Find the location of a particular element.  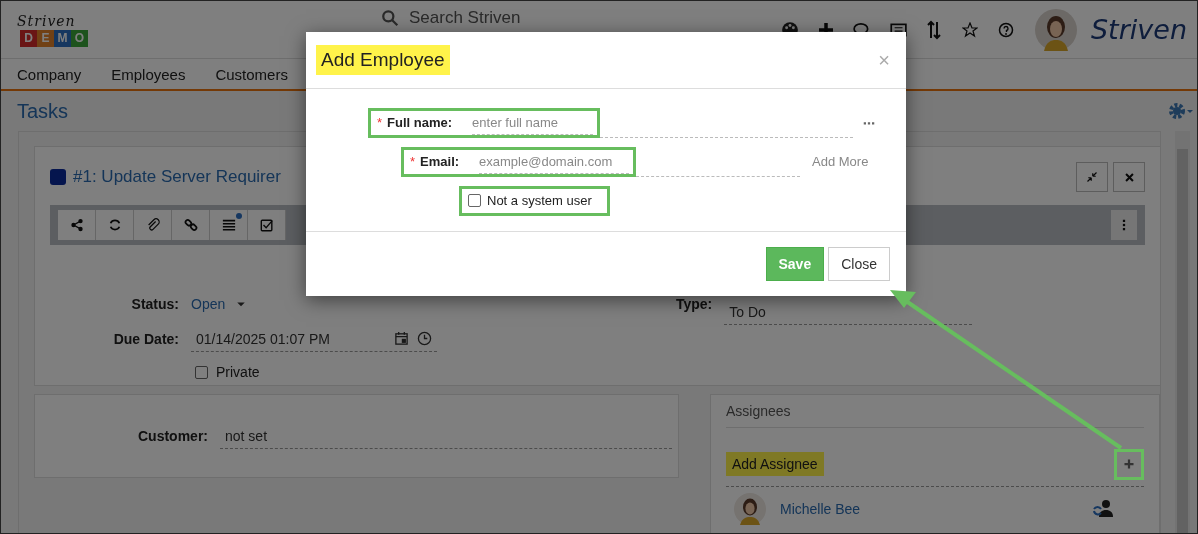

paperclip-icon is located at coordinates (152, 225).